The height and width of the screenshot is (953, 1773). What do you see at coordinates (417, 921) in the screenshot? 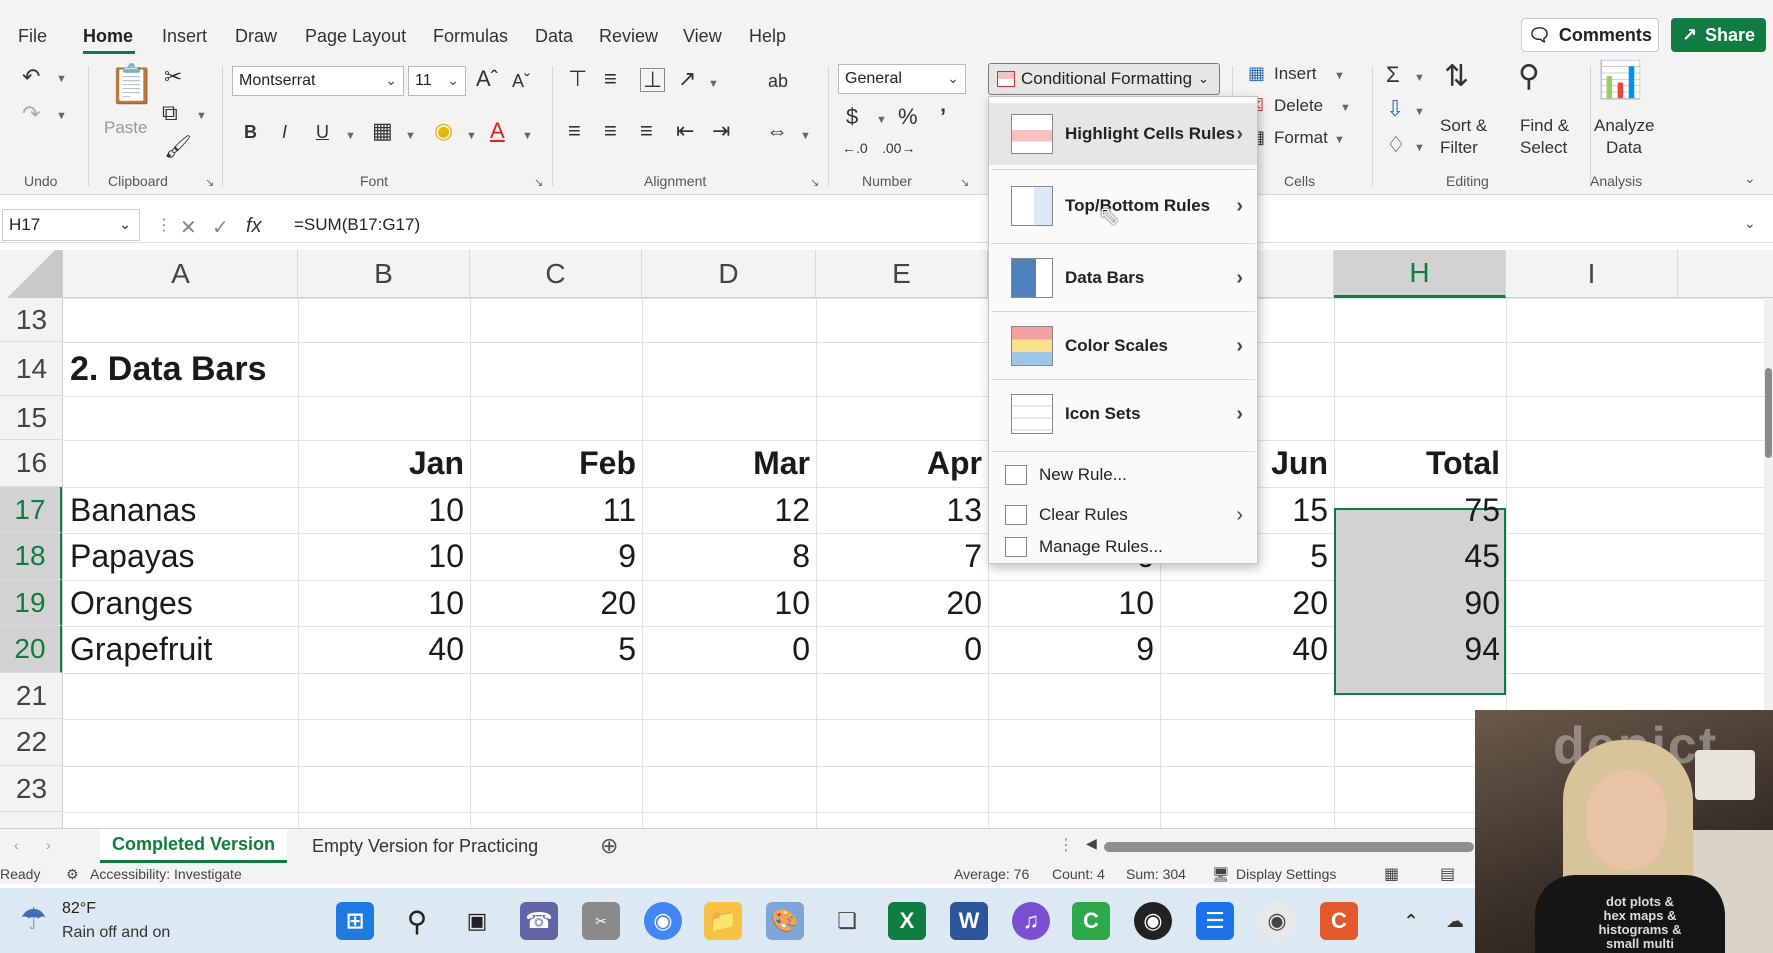
I see `search-icon: ⚲` at bounding box center [417, 921].